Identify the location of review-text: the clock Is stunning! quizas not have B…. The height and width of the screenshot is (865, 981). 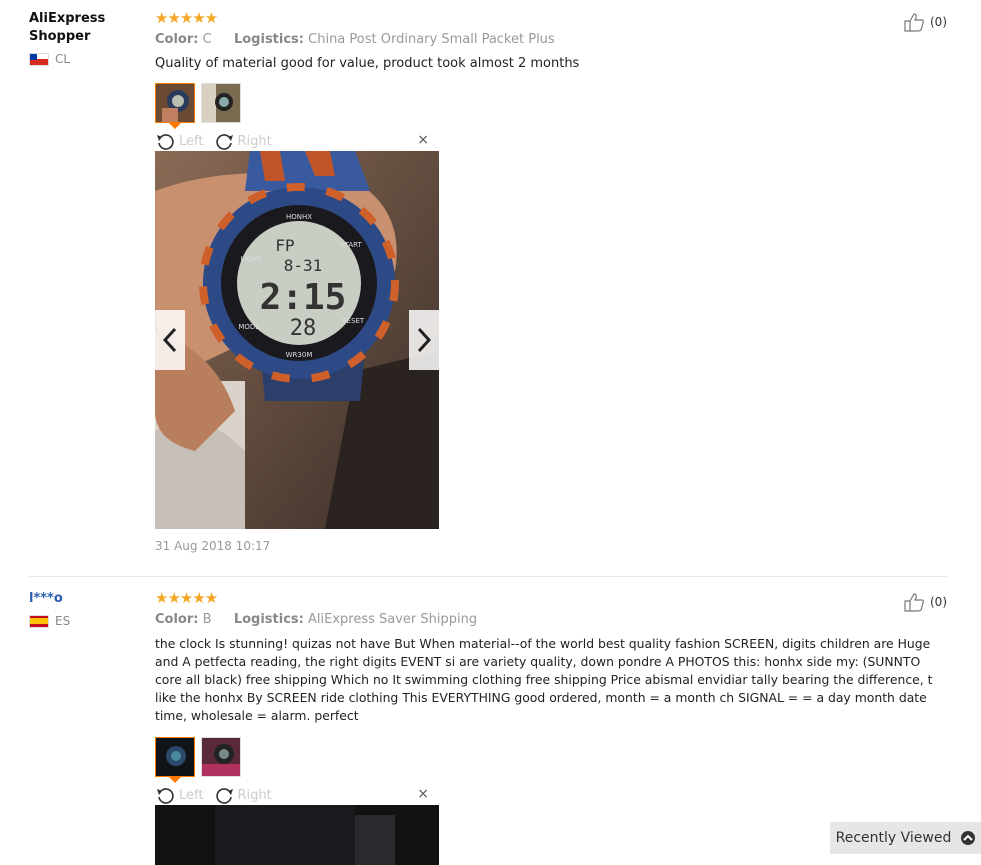
(544, 679).